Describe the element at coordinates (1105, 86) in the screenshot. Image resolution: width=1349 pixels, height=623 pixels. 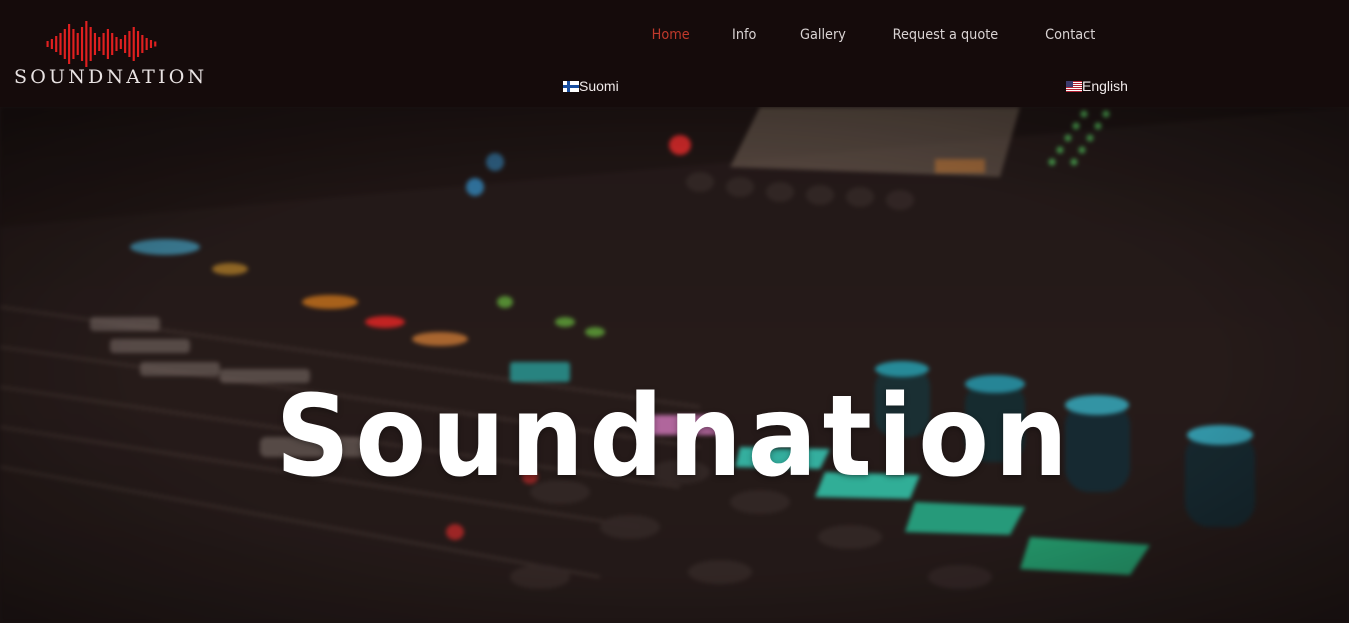
I see `language-english-label: English` at that location.